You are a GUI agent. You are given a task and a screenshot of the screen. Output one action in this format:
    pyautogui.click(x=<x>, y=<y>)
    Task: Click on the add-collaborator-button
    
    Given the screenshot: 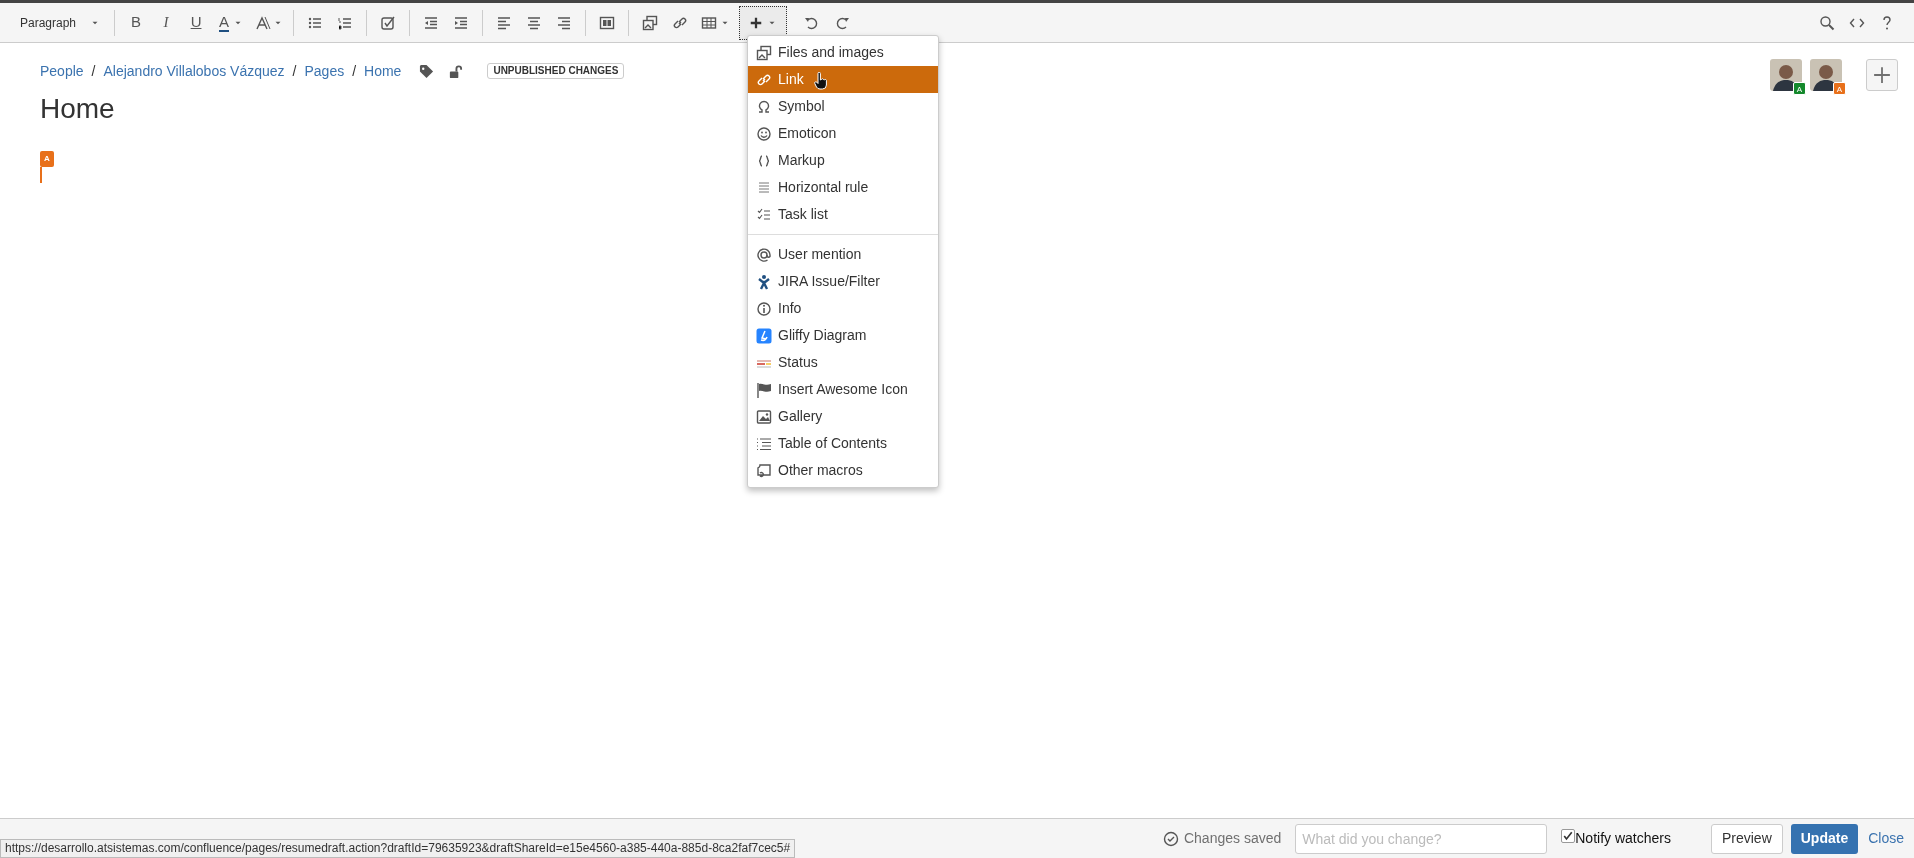 What is the action you would take?
    pyautogui.click(x=1882, y=75)
    